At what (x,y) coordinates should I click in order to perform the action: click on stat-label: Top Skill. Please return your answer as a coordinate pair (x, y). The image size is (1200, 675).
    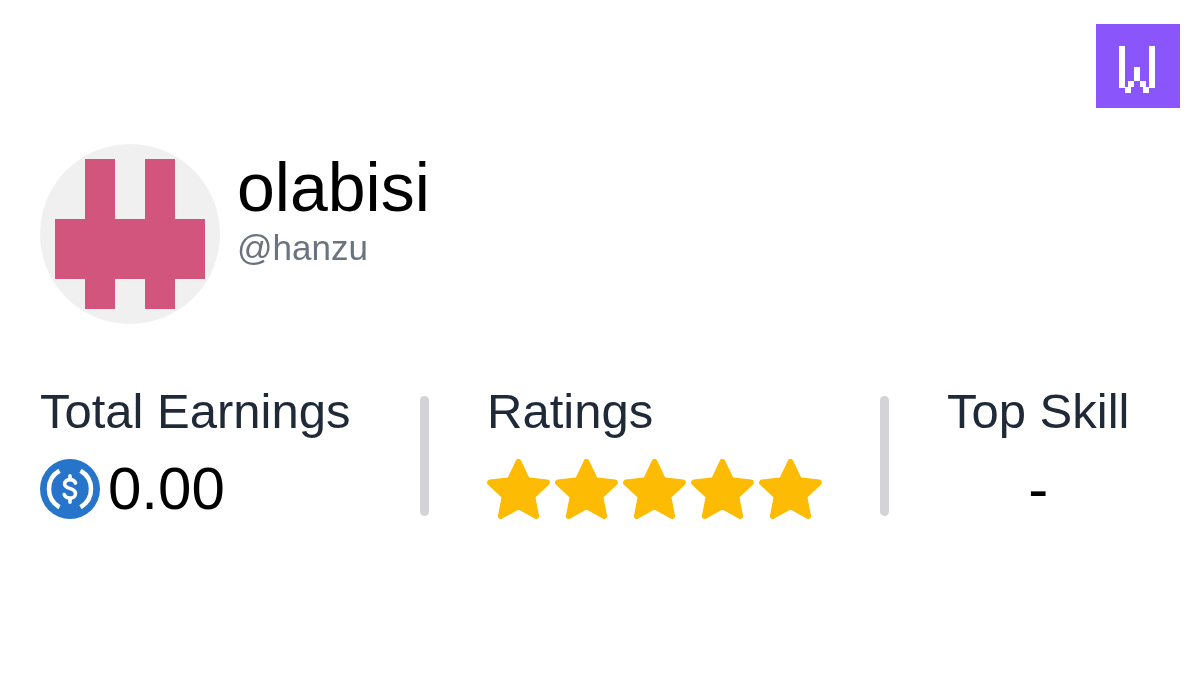
    Looking at the image, I should click on (1038, 411).